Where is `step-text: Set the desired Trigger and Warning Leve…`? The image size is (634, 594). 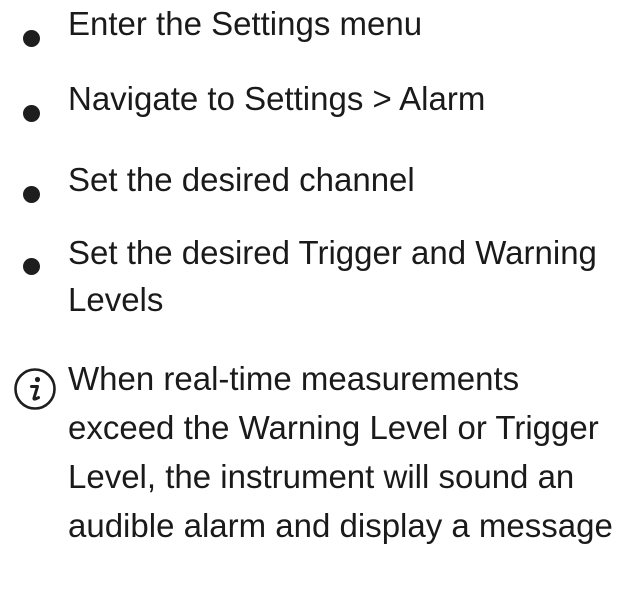 step-text: Set the desired Trigger and Warning Leve… is located at coordinates (332, 276).